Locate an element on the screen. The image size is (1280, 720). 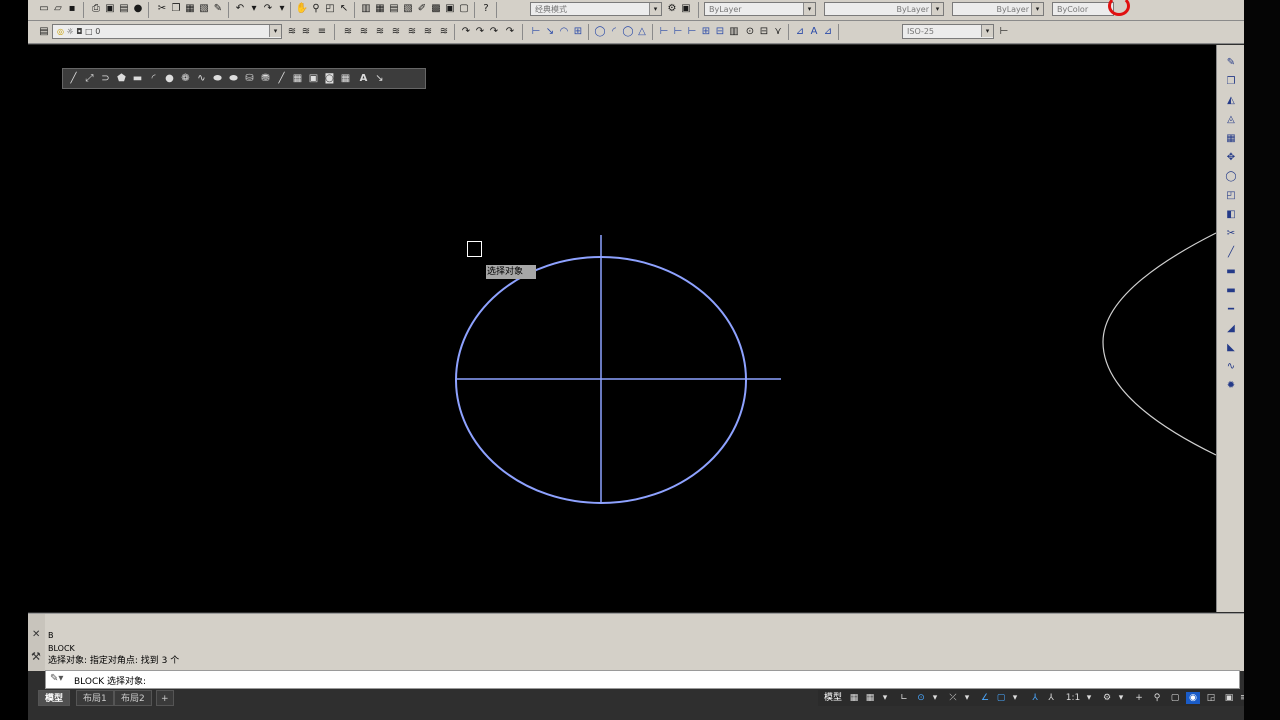
polyline-icon: ⊃ is located at coordinates (105, 78).